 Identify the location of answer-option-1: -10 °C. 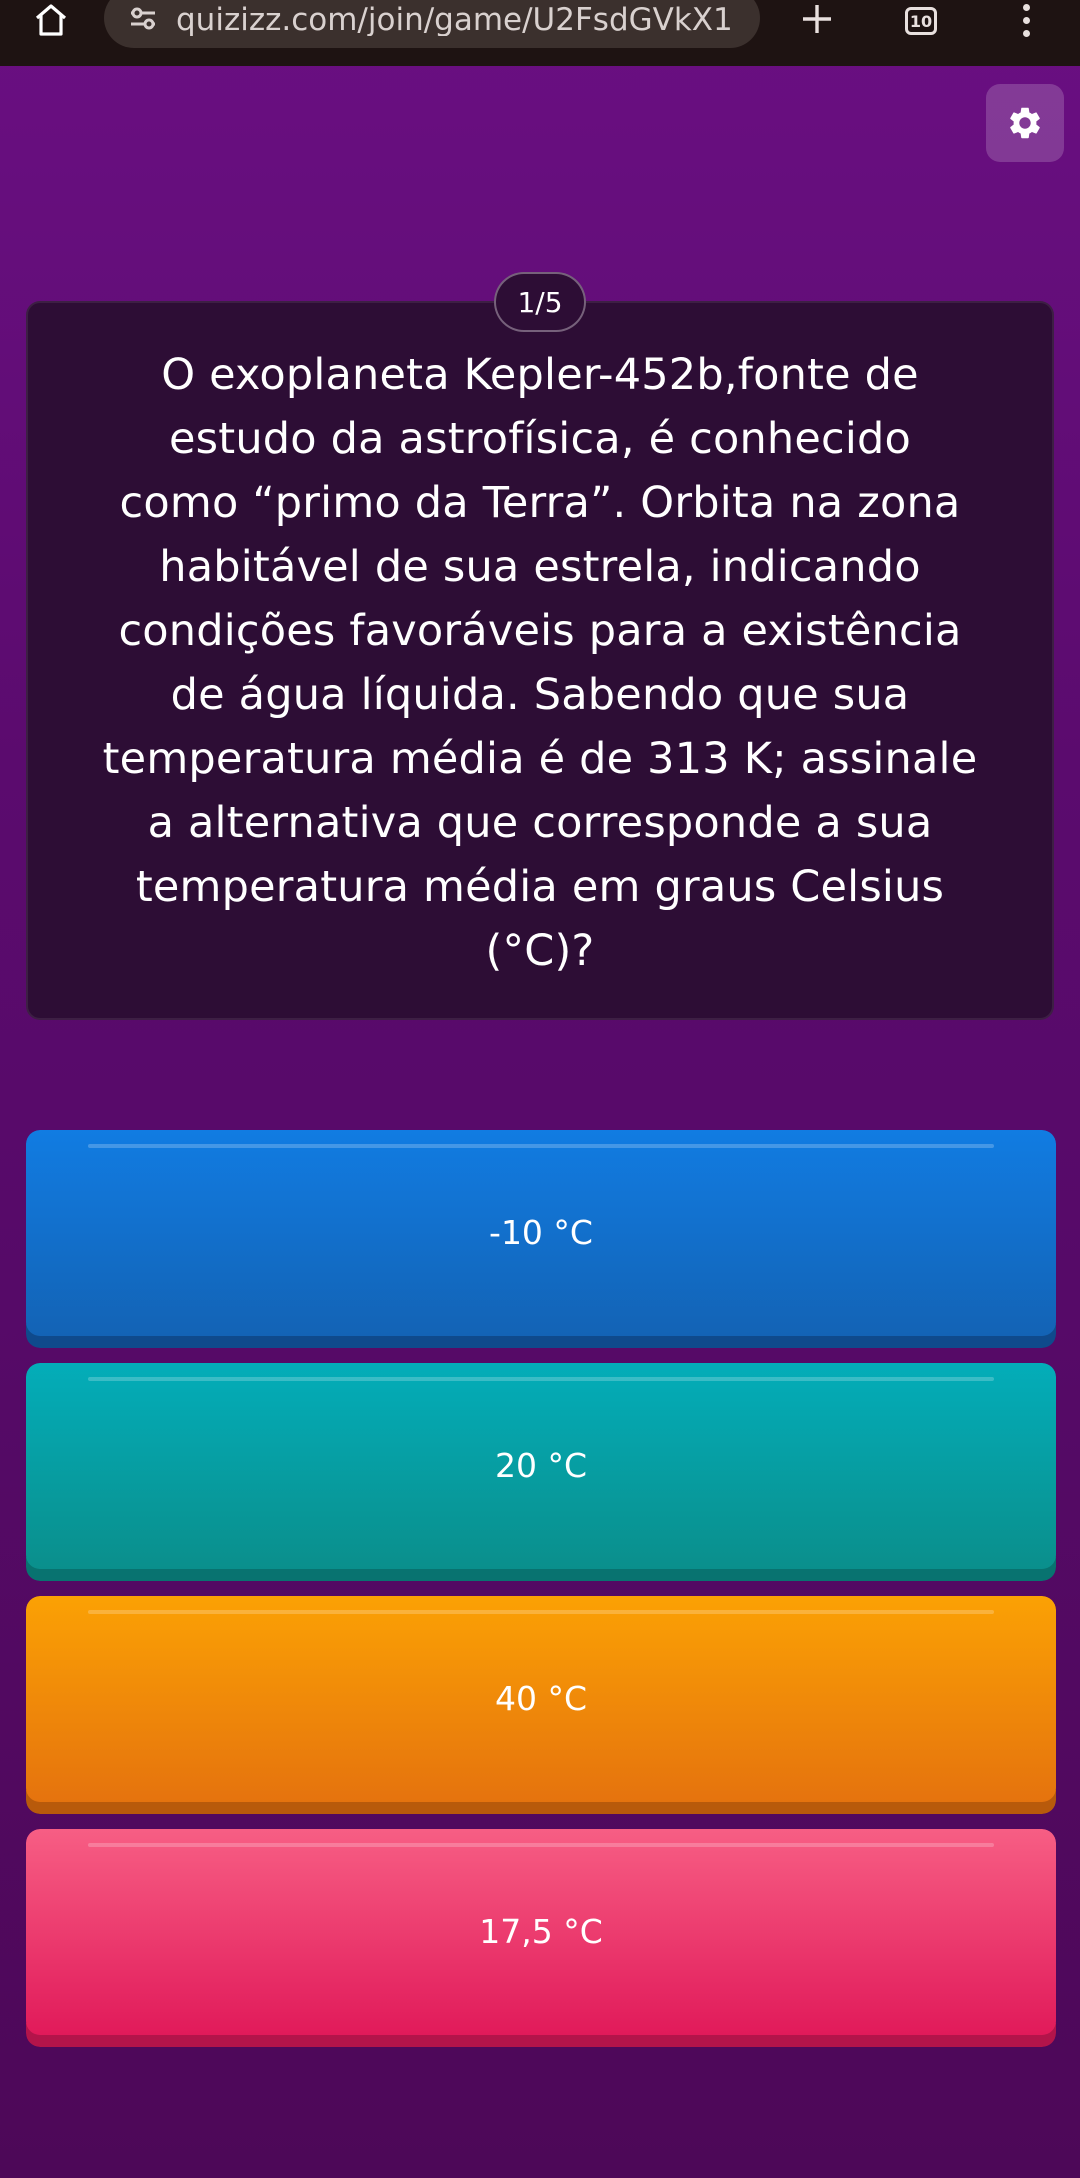
(541, 1239).